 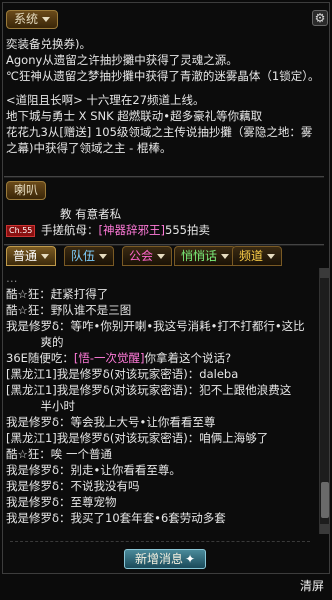 What do you see at coordinates (158, 486) in the screenshot?
I see `chat-message-line: 我是修罗δ：不说我没有吗` at bounding box center [158, 486].